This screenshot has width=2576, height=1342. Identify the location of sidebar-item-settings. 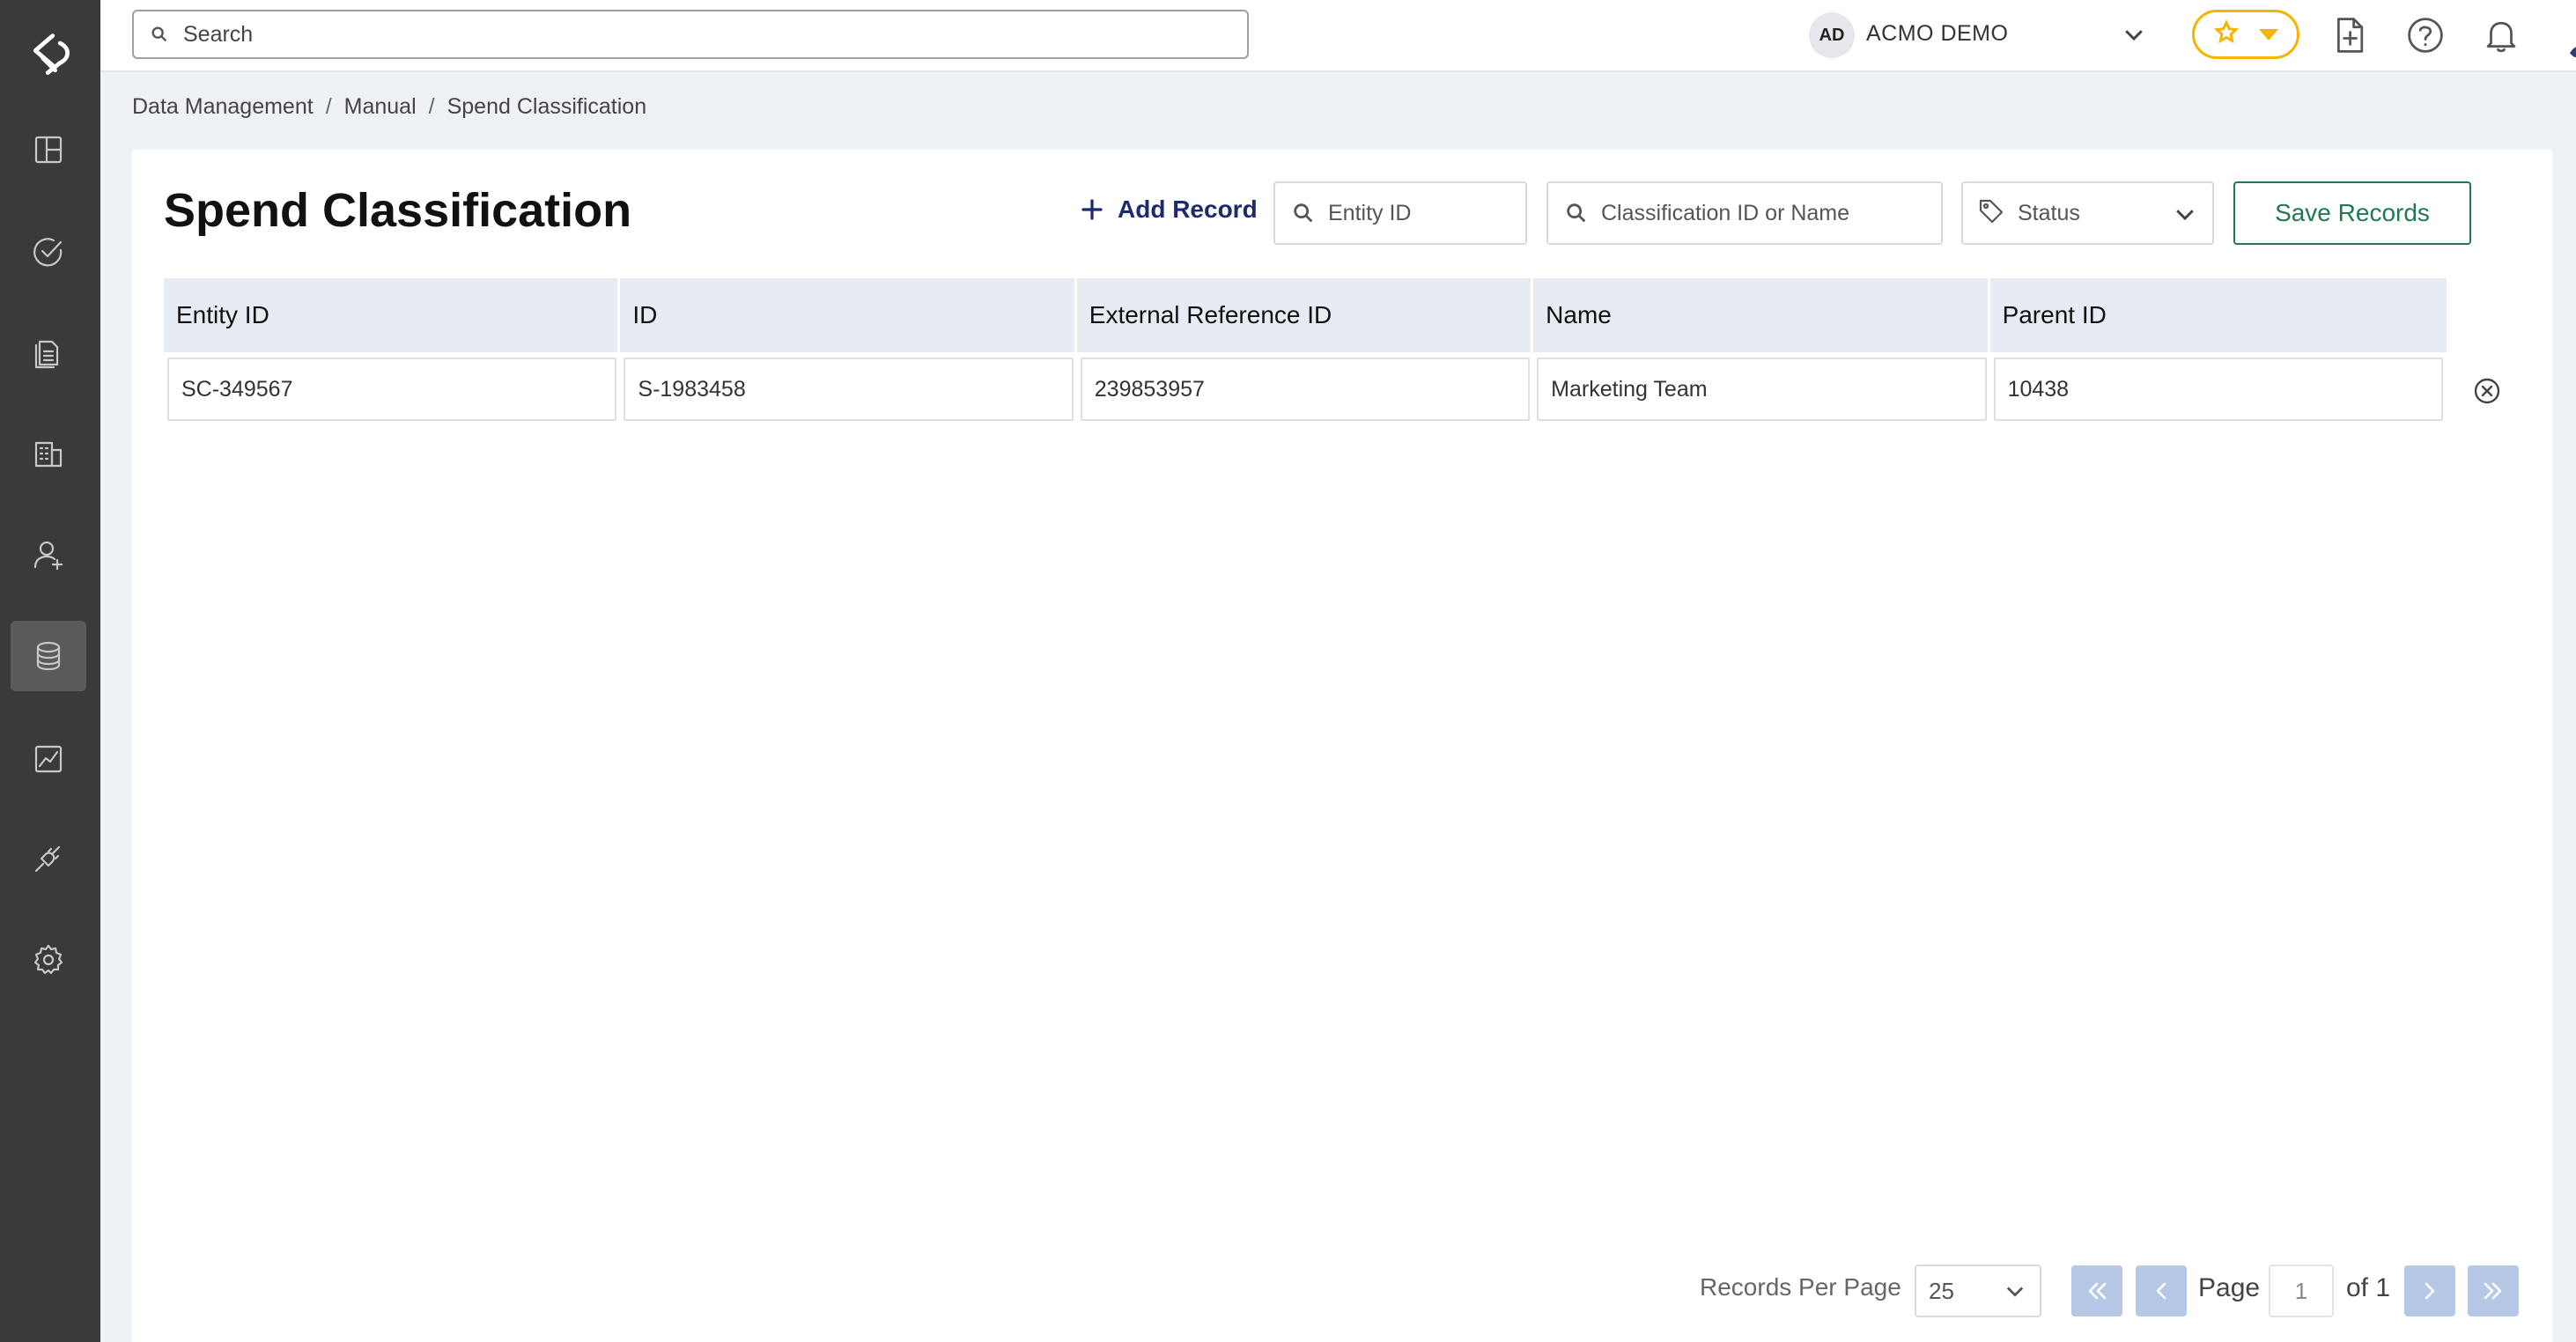
(48, 960).